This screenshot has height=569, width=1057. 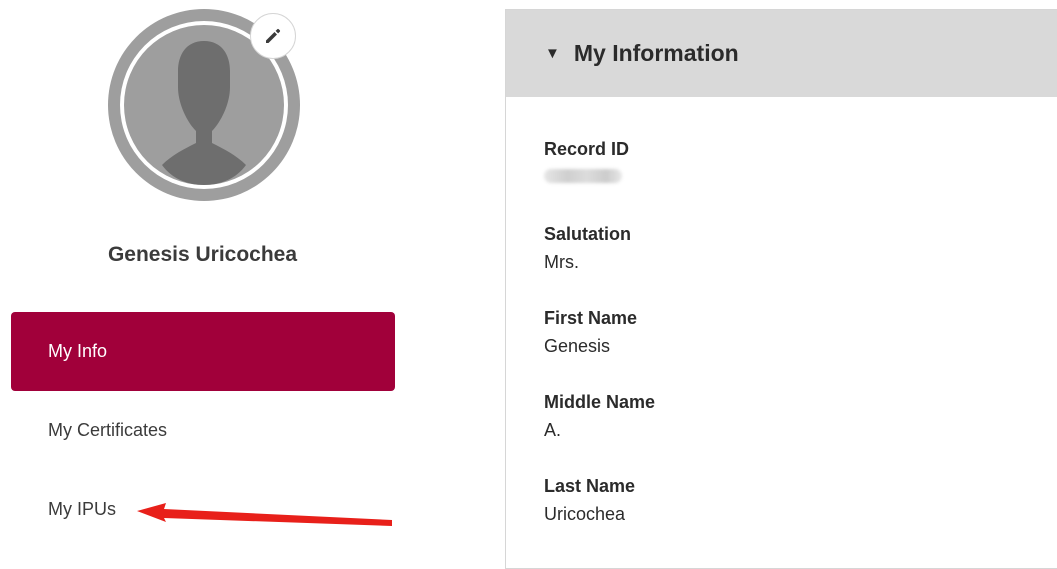 I want to click on field-value: A., so click(x=553, y=430).